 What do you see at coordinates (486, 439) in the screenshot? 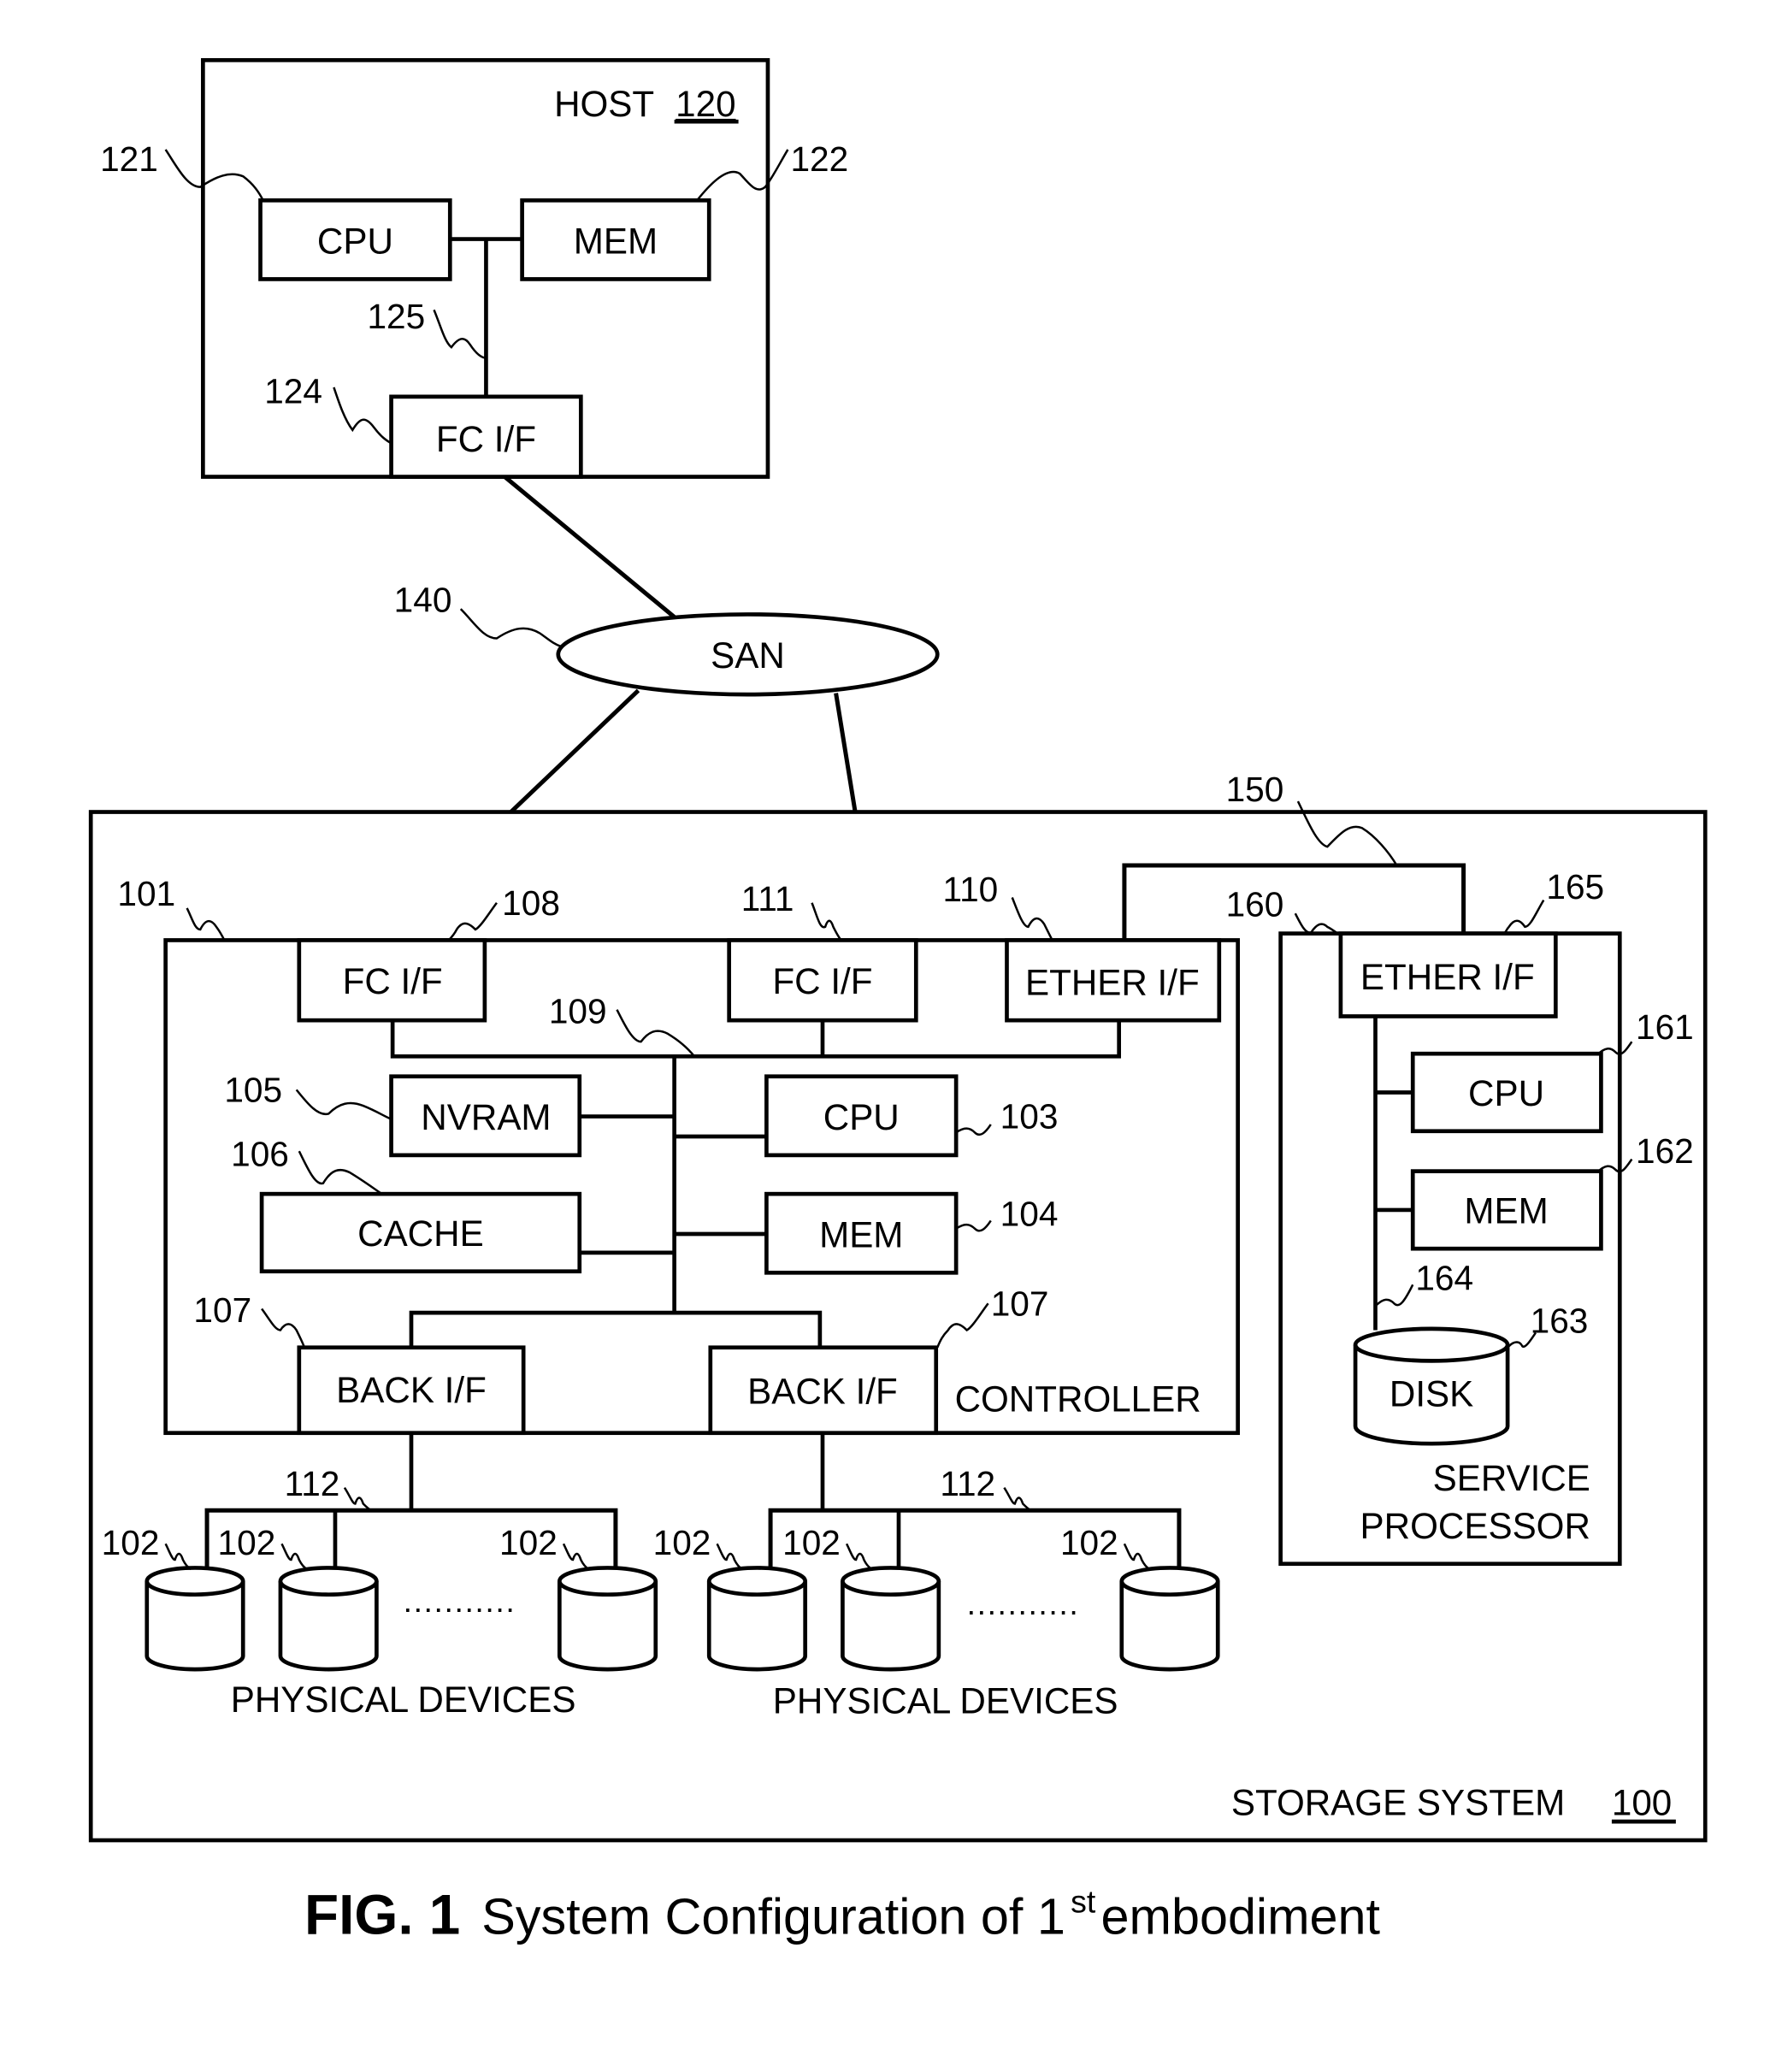
I see `host-fc-if-label: FC I/F` at bounding box center [486, 439].